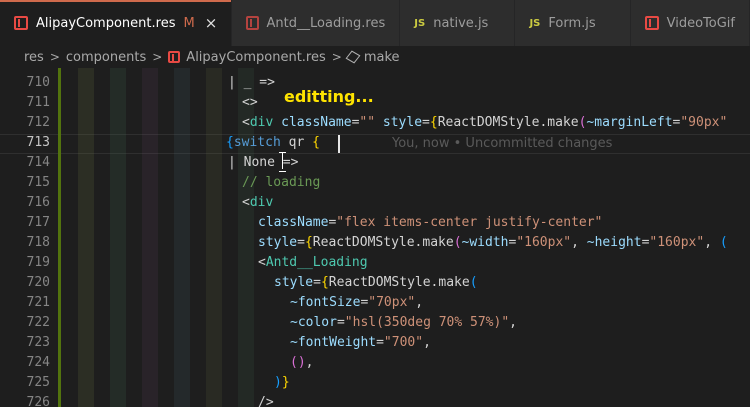  I want to click on code-token: "70px", so click(392, 302).